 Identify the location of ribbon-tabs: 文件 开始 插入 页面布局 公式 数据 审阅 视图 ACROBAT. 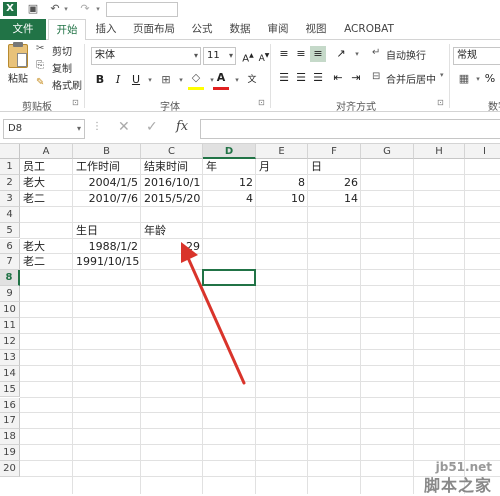
(250, 30).